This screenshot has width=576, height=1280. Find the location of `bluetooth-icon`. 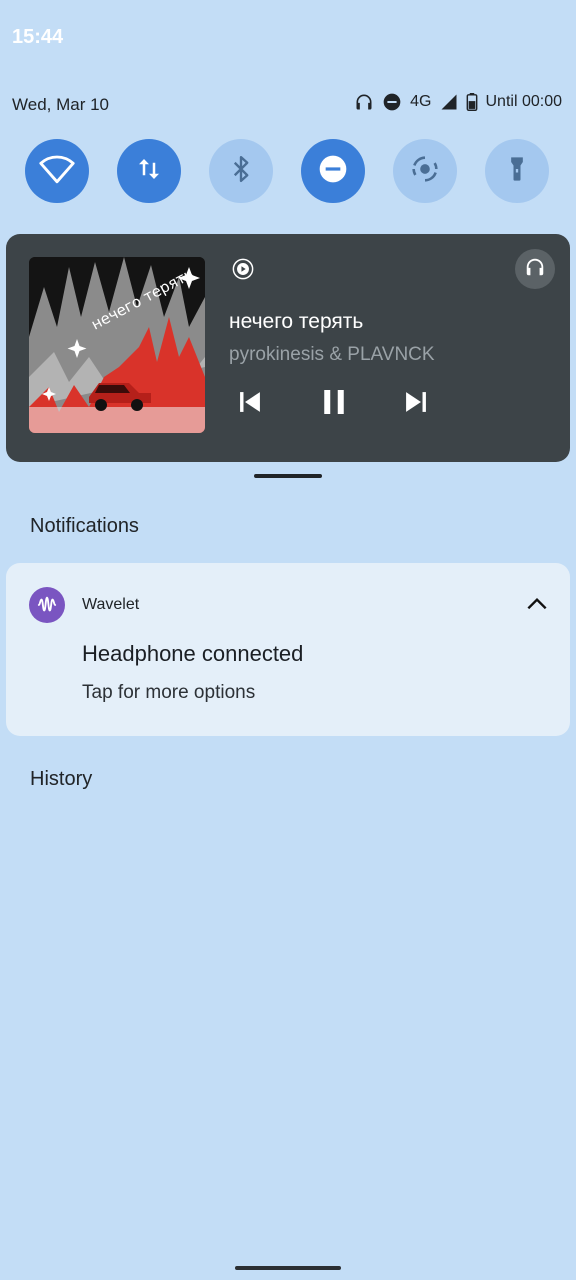

bluetooth-icon is located at coordinates (241, 171).